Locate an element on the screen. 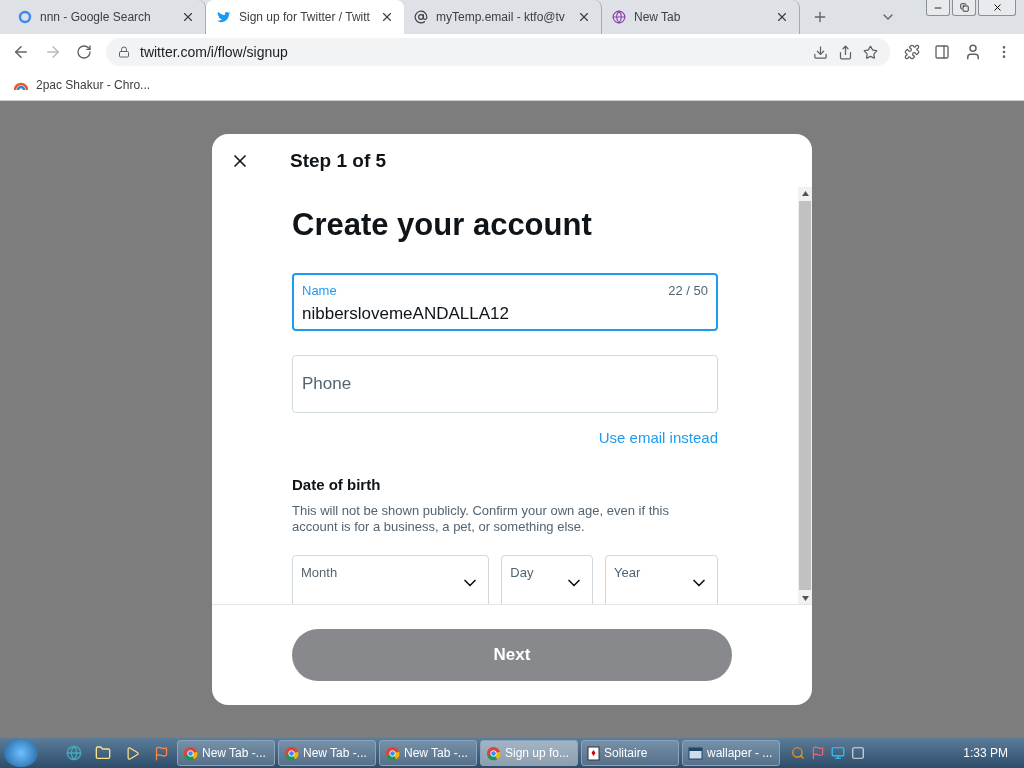 The image size is (1024, 768). search-icon is located at coordinates (798, 753).